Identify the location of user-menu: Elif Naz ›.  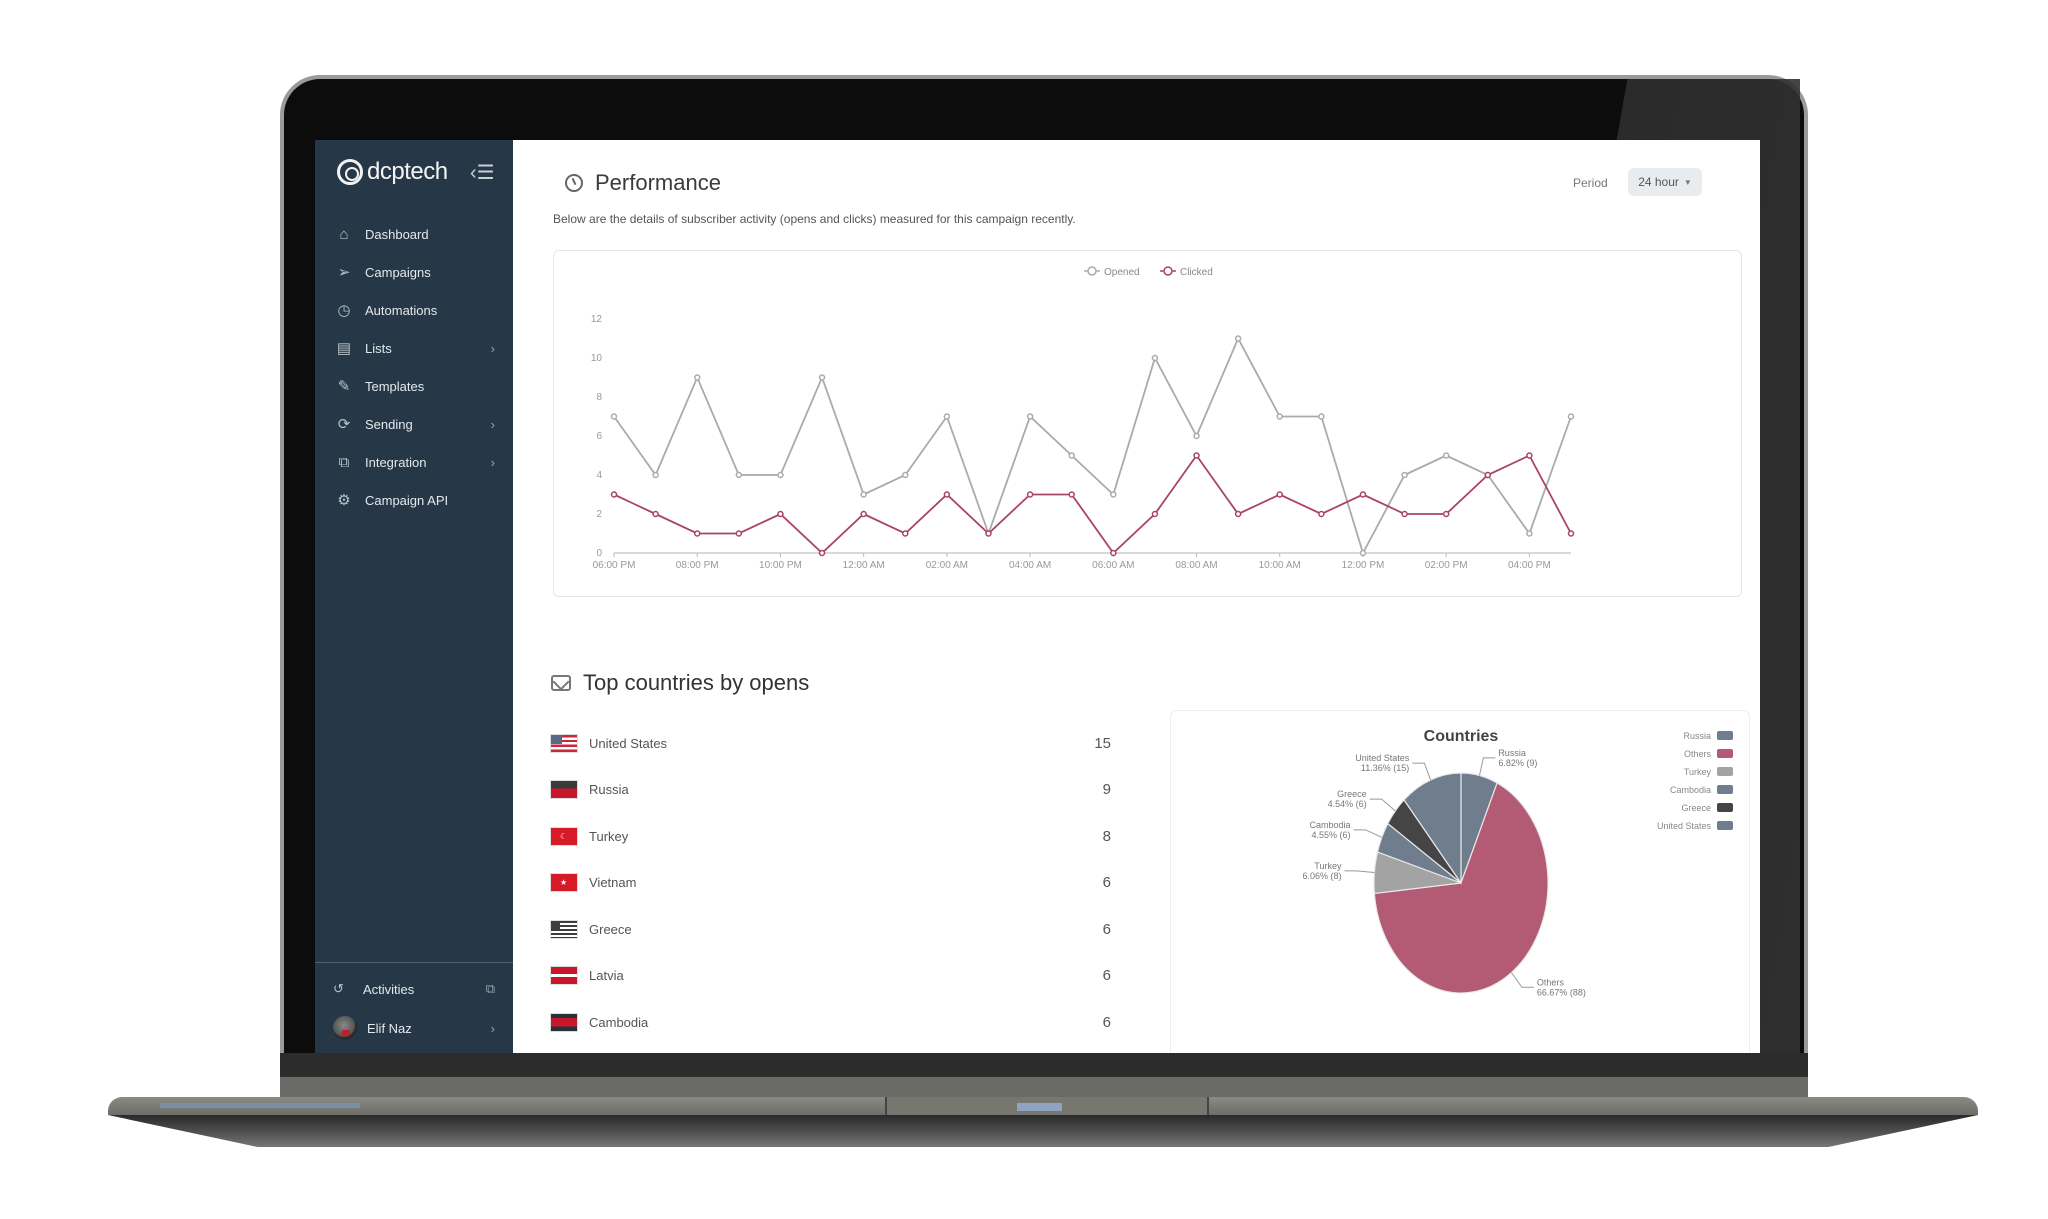
(414, 1028).